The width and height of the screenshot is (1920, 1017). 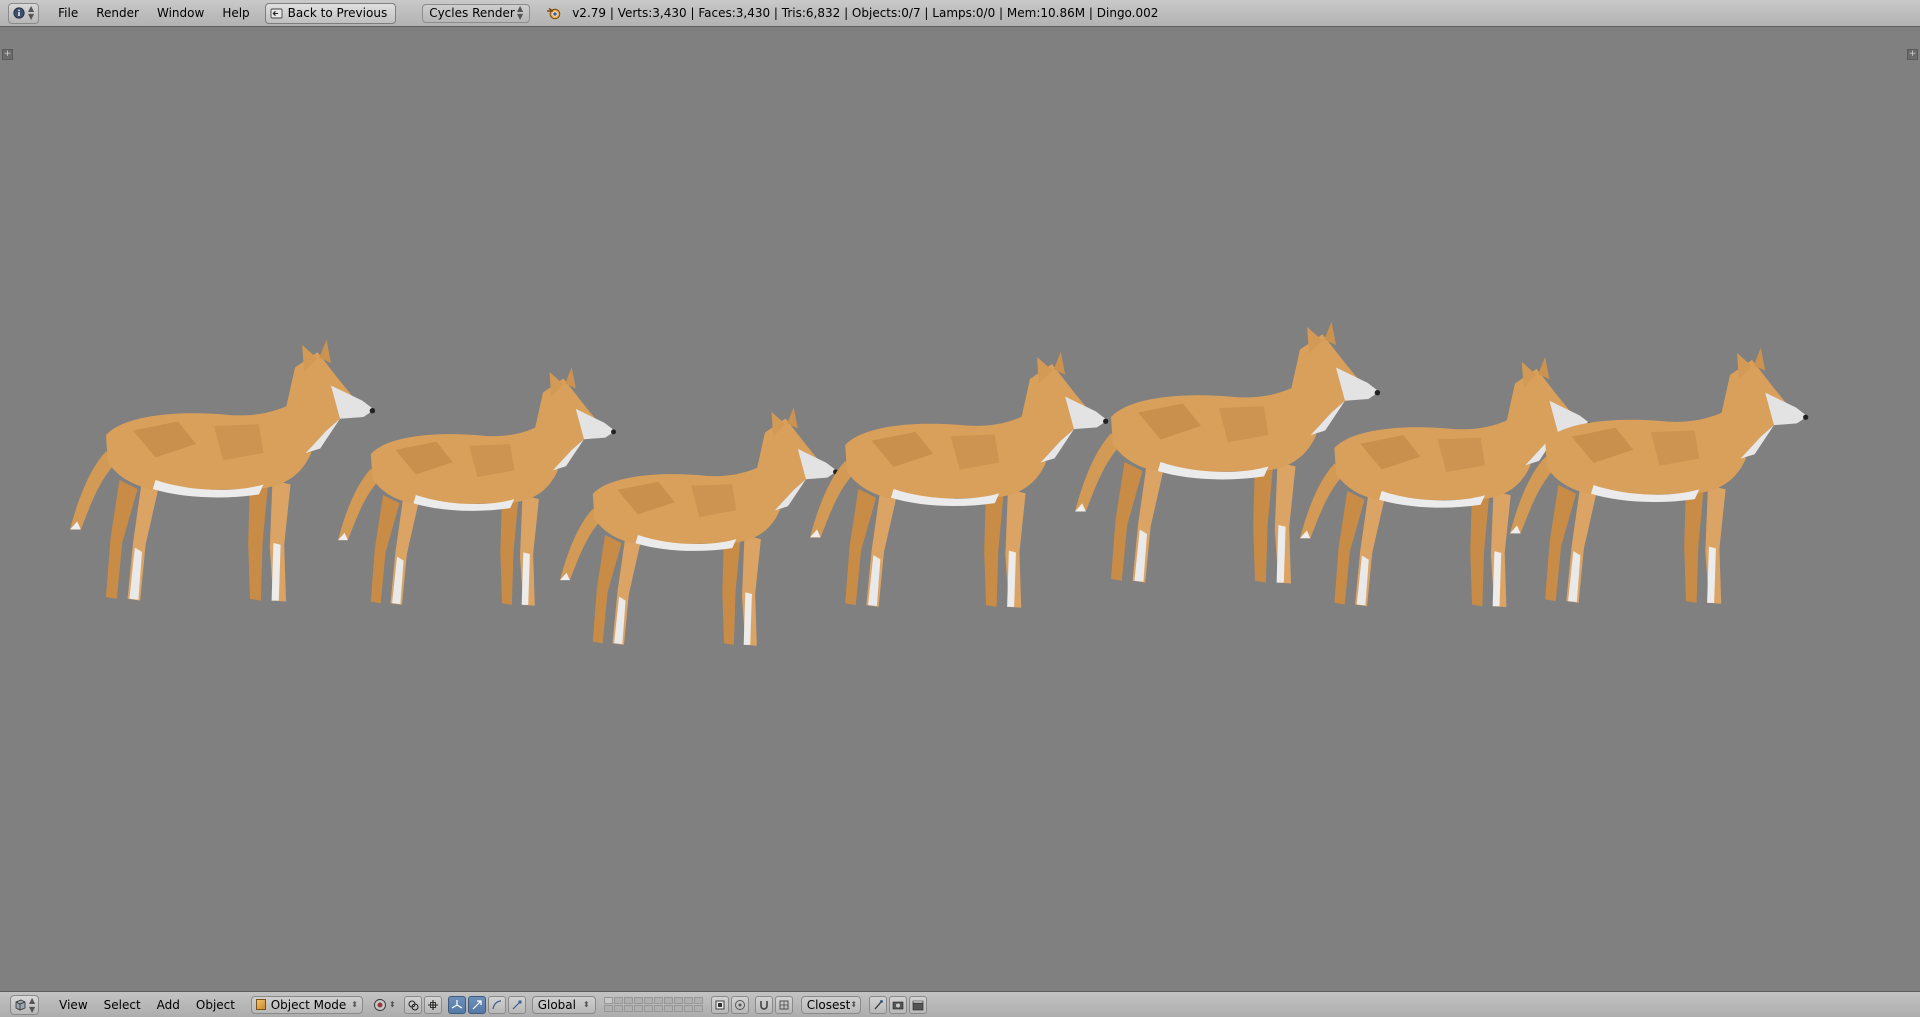 I want to click on render-engine-select: Cycles Render ▲ ▼, so click(x=476, y=13).